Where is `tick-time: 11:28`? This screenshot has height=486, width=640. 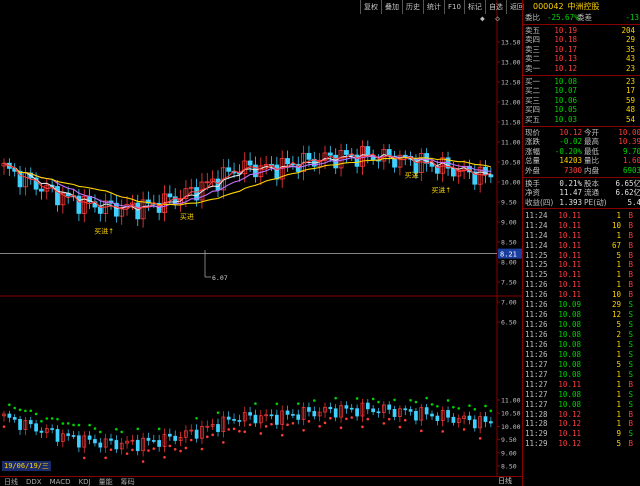 tick-time: 11:28 is located at coordinates (536, 424).